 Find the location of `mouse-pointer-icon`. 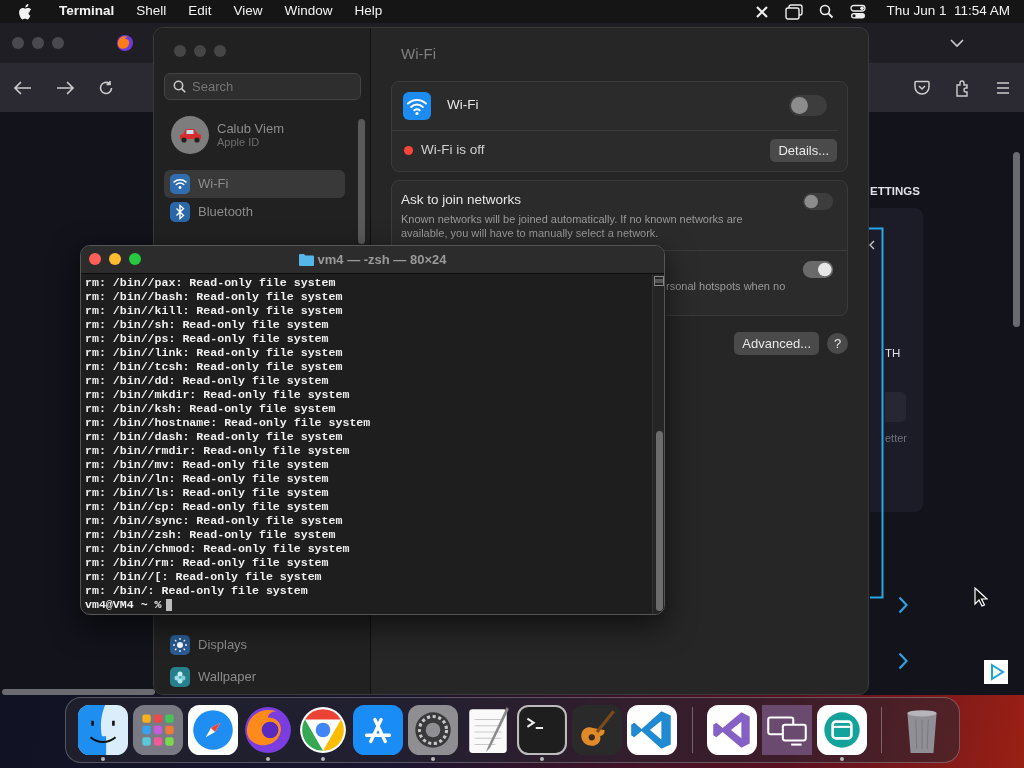

mouse-pointer-icon is located at coordinates (981, 597).